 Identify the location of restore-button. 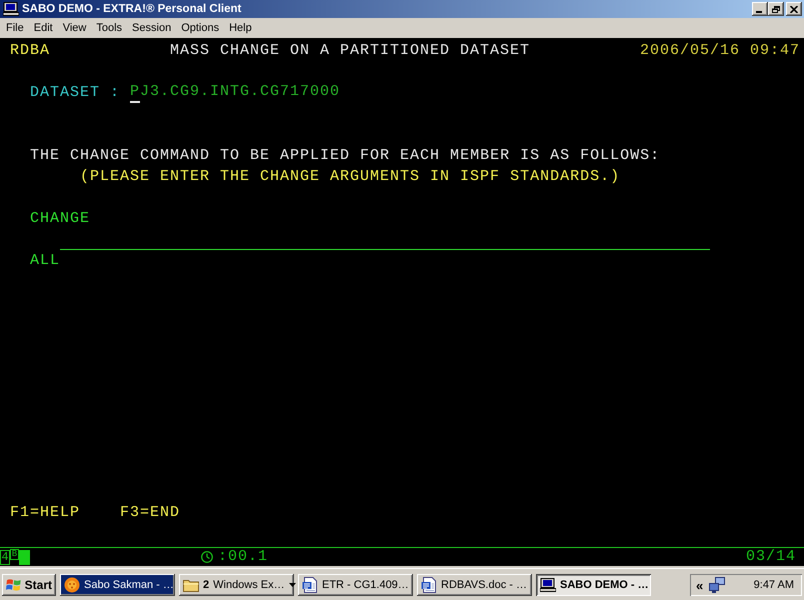
(776, 9).